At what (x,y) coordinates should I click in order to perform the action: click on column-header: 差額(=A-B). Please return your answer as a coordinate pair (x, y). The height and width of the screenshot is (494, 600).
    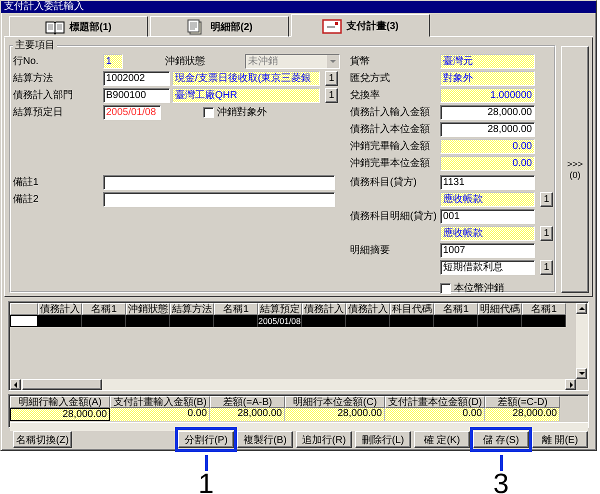
    Looking at the image, I should click on (247, 402).